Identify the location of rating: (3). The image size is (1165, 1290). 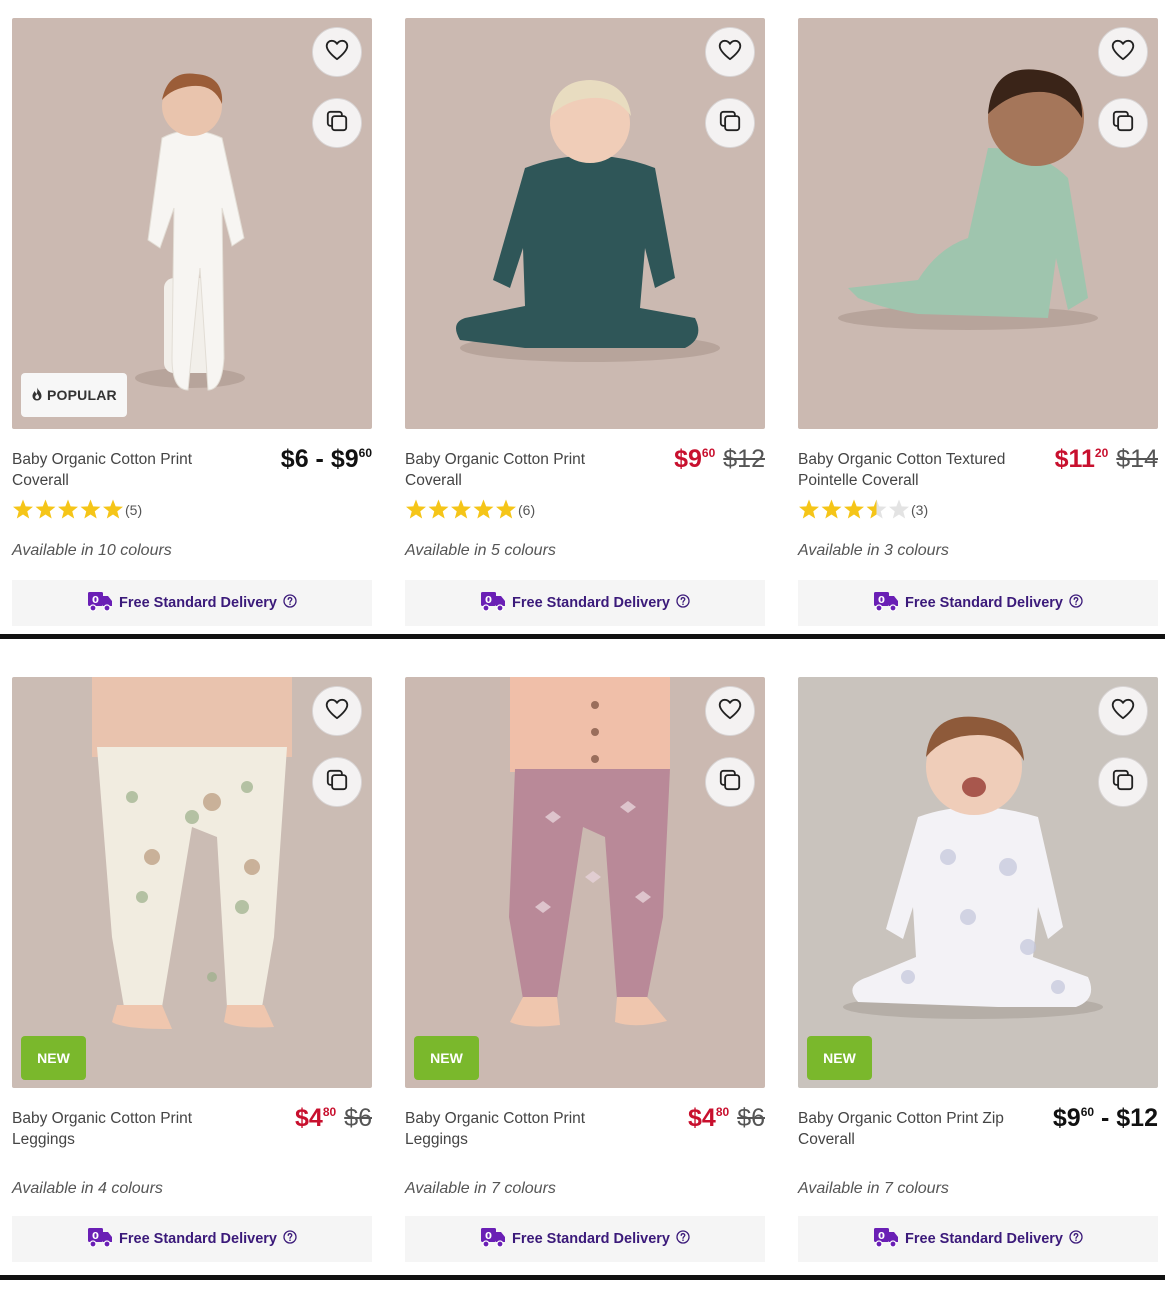
(863, 510).